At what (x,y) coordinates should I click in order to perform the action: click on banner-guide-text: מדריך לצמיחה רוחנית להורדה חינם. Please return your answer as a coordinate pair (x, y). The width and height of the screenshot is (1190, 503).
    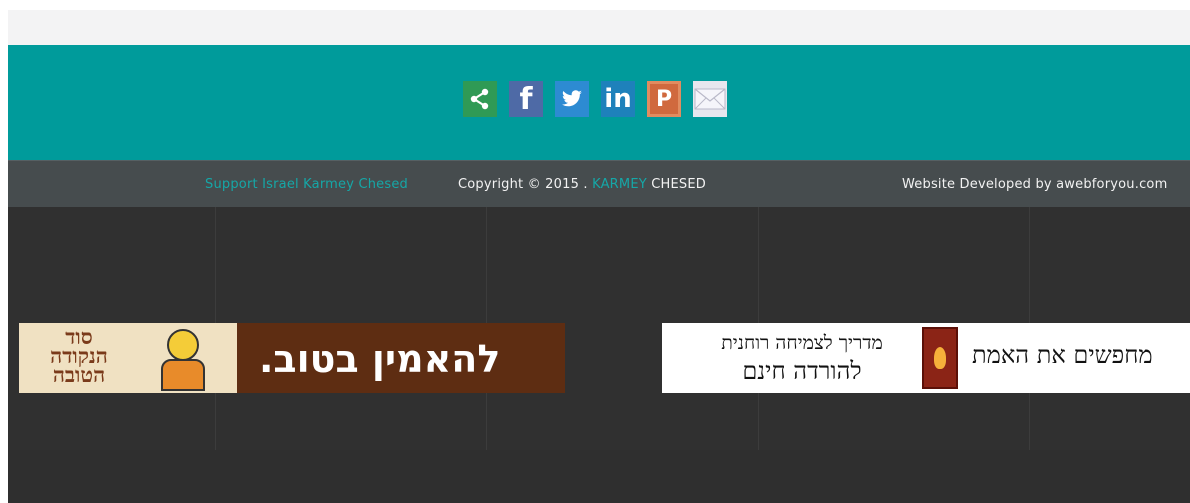
    Looking at the image, I should click on (802, 357).